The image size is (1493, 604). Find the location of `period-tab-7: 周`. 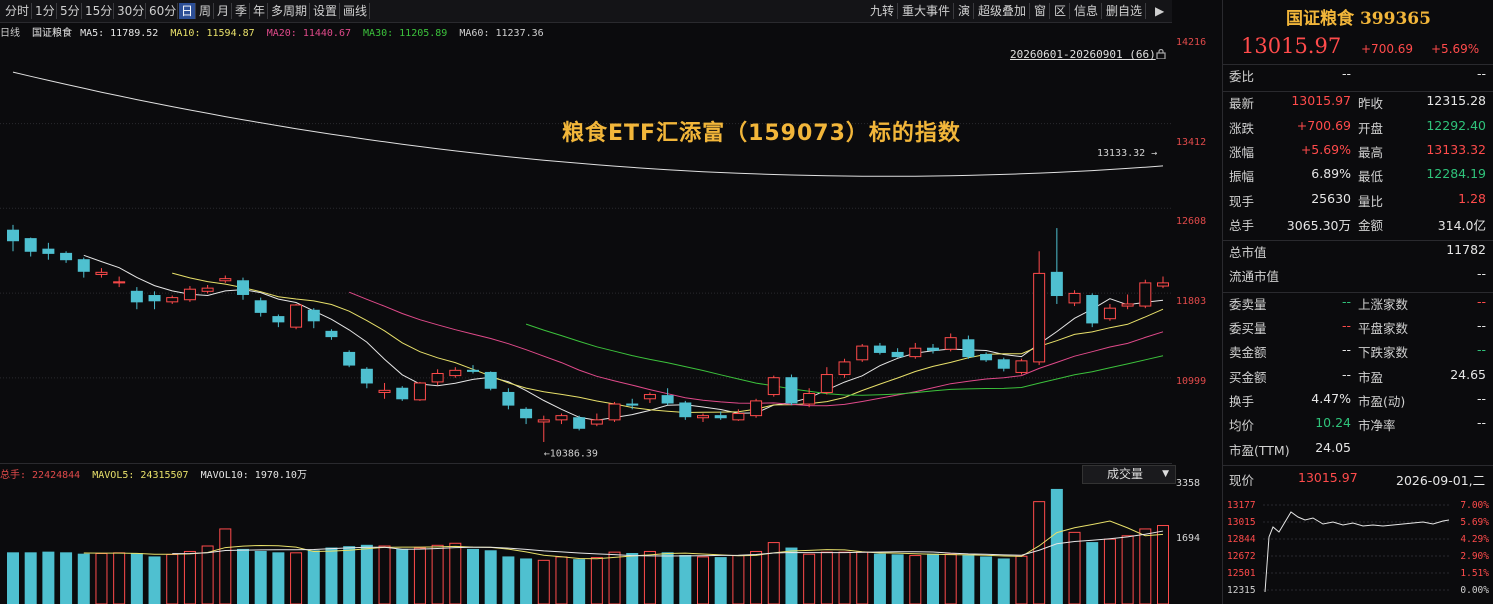

period-tab-7: 周 is located at coordinates (205, 11).